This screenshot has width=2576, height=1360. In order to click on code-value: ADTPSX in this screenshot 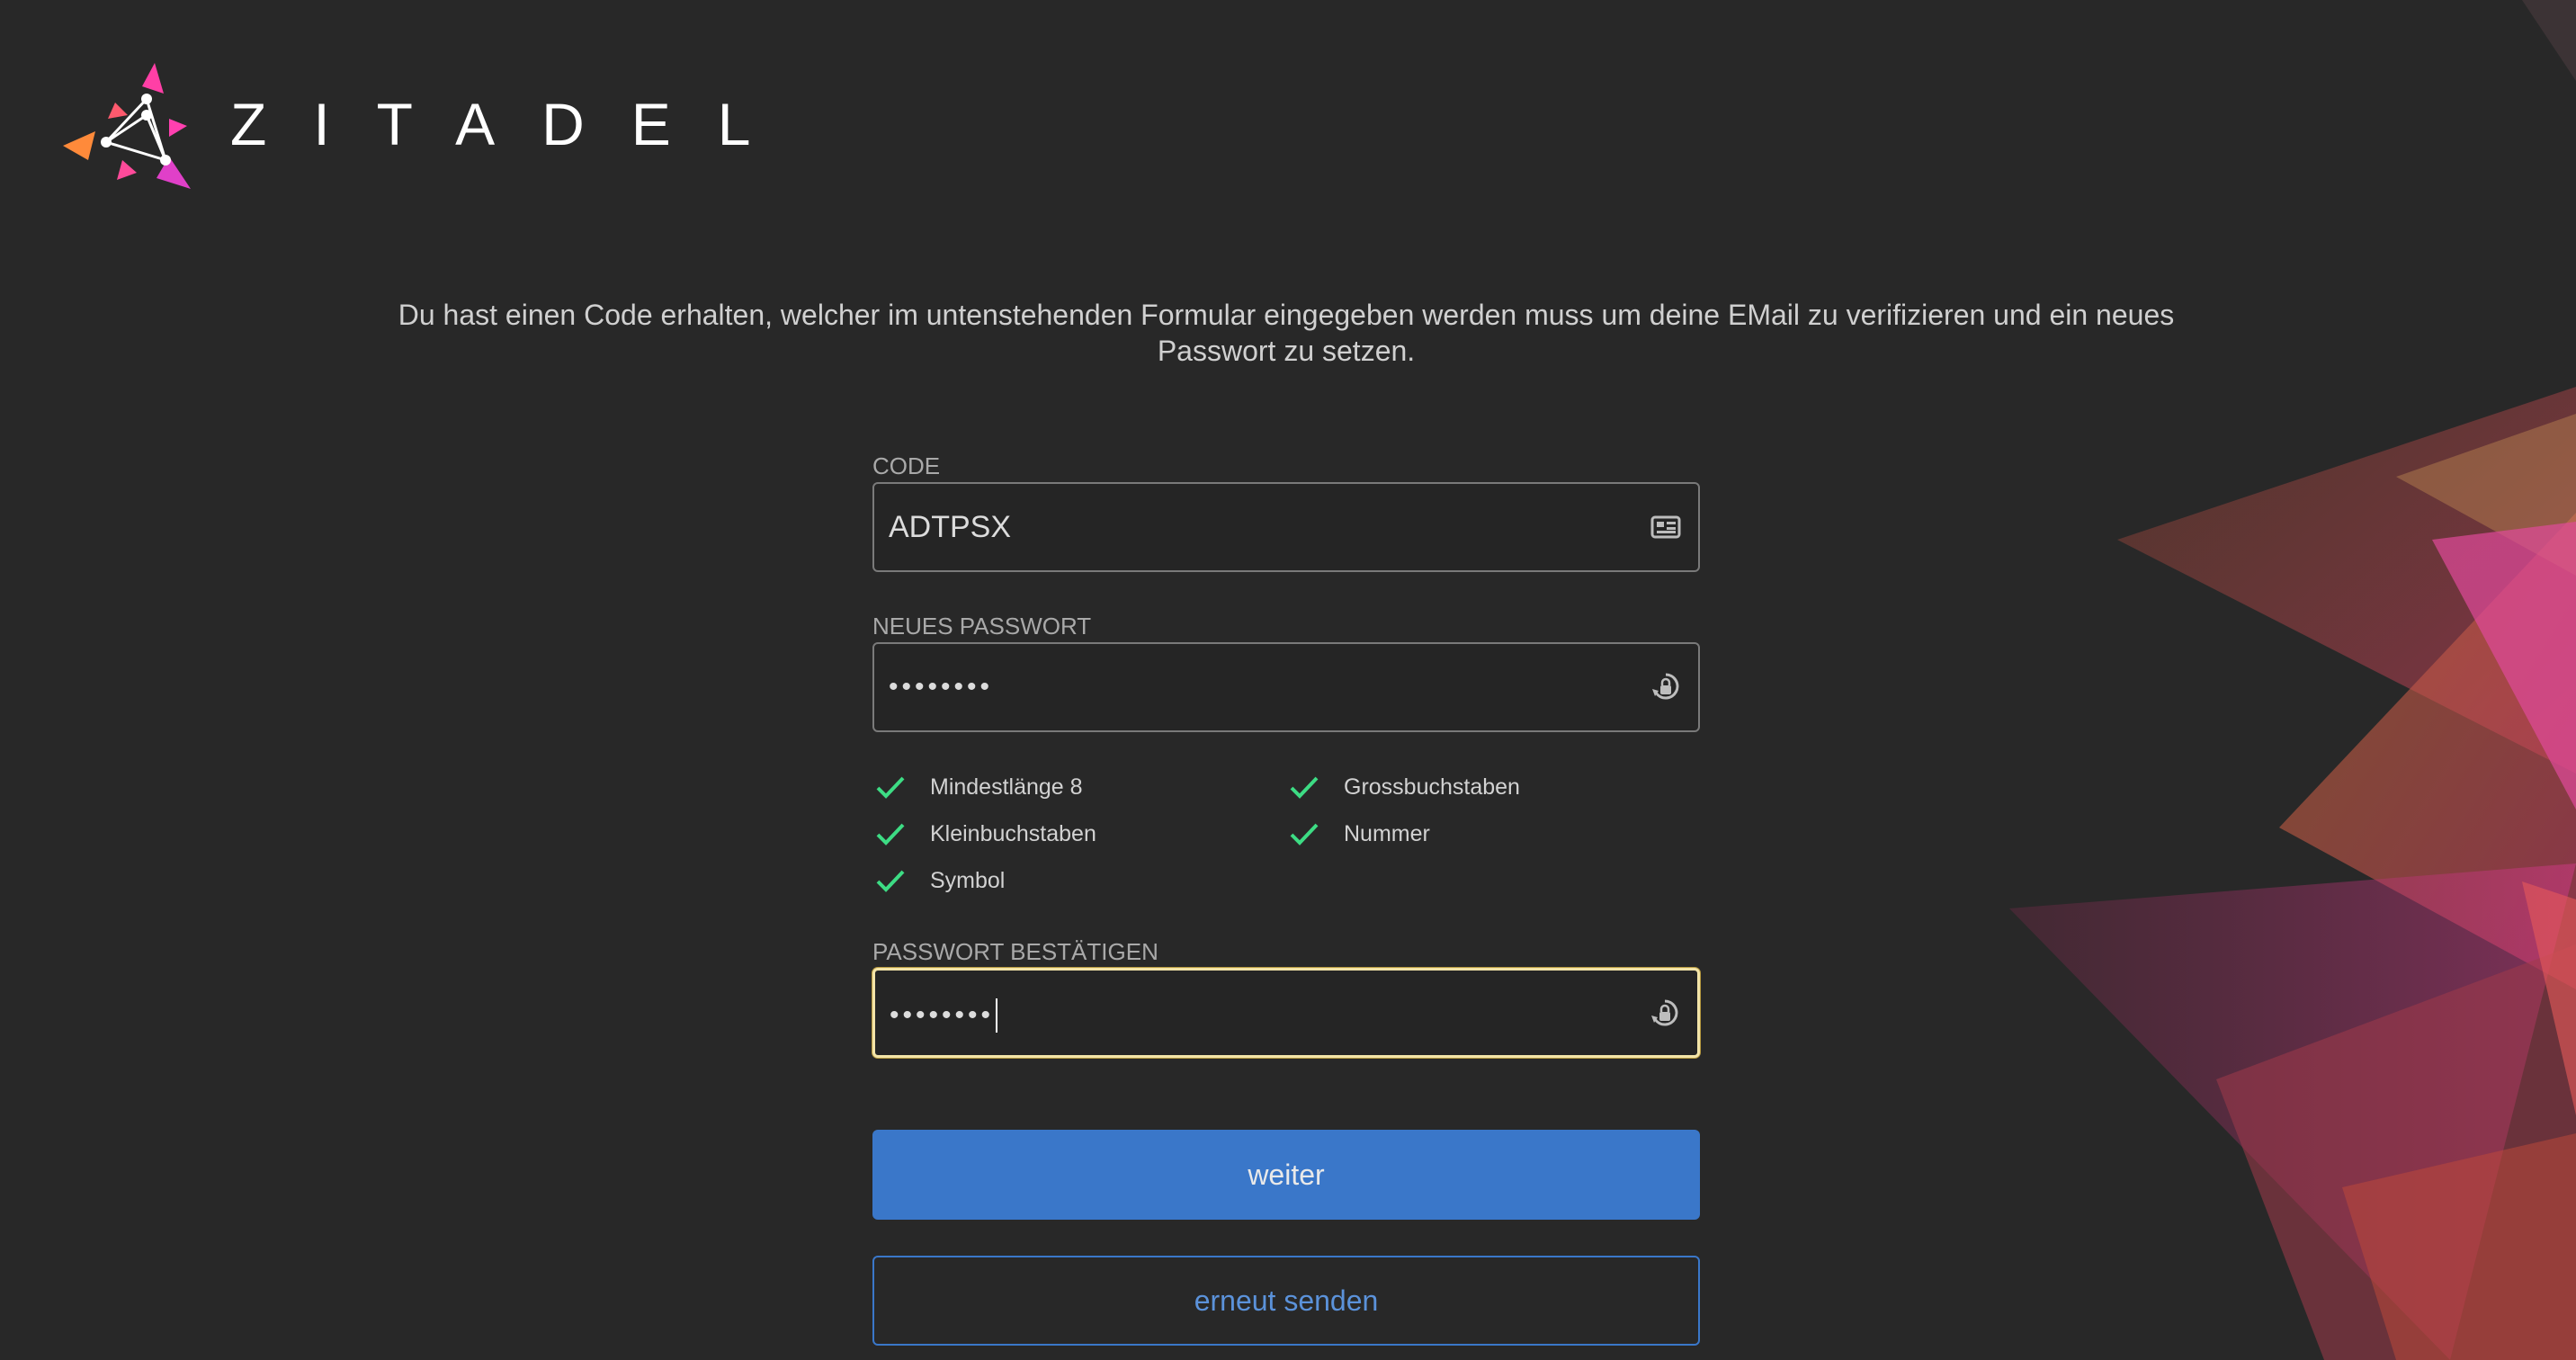, I will do `click(950, 527)`.